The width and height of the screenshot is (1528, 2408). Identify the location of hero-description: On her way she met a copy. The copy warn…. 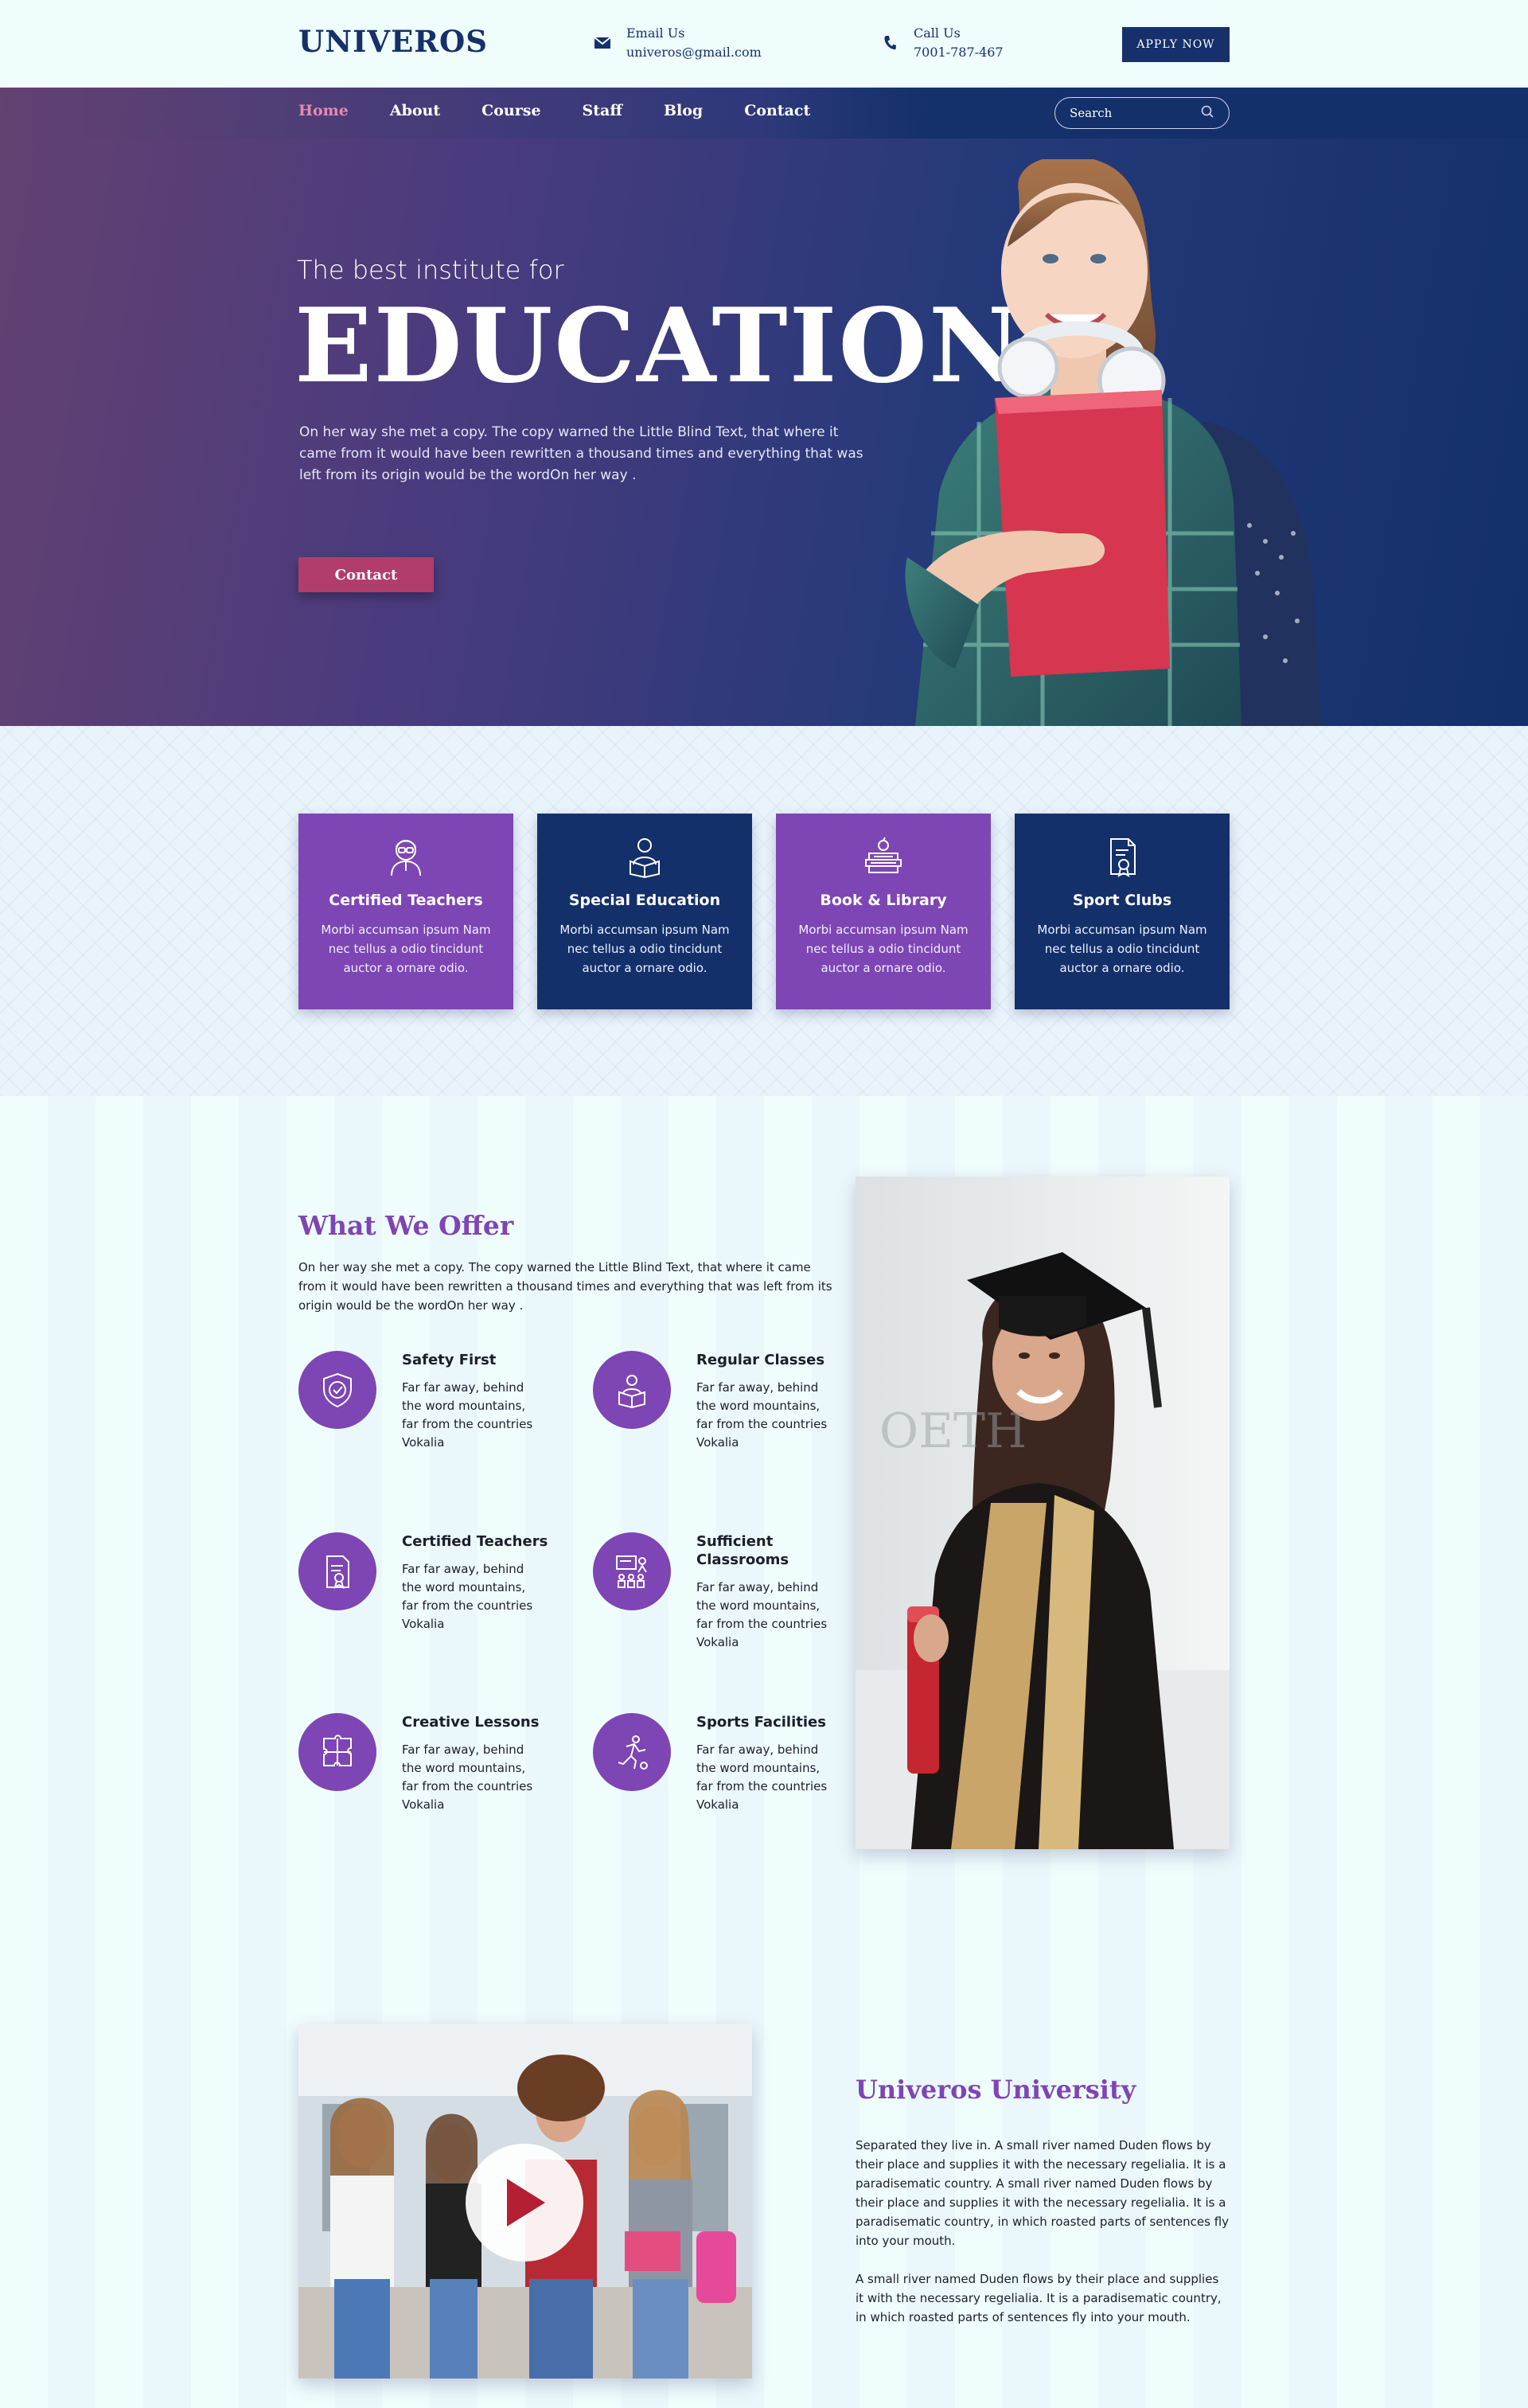
(581, 453).